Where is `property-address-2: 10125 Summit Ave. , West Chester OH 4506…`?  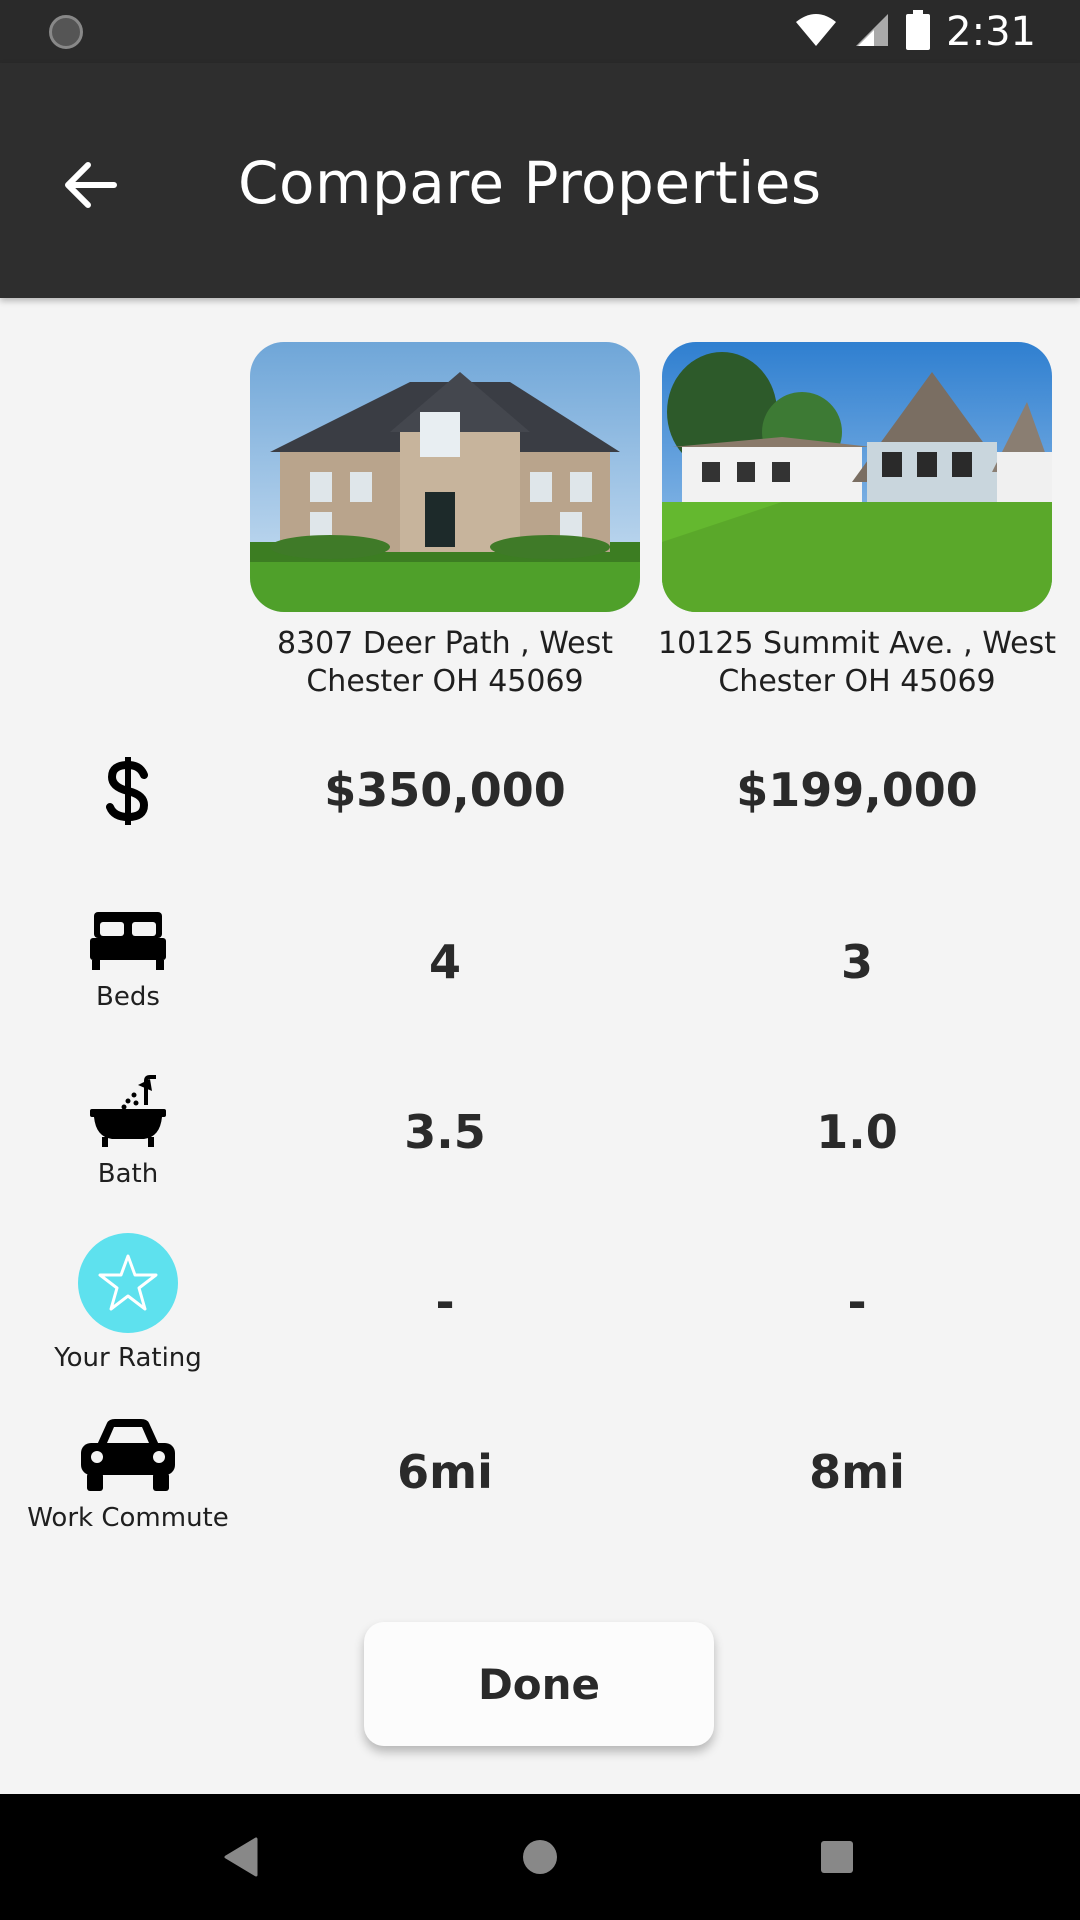
property-address-2: 10125 Summit Ave. , West Chester OH 4506… is located at coordinates (857, 662).